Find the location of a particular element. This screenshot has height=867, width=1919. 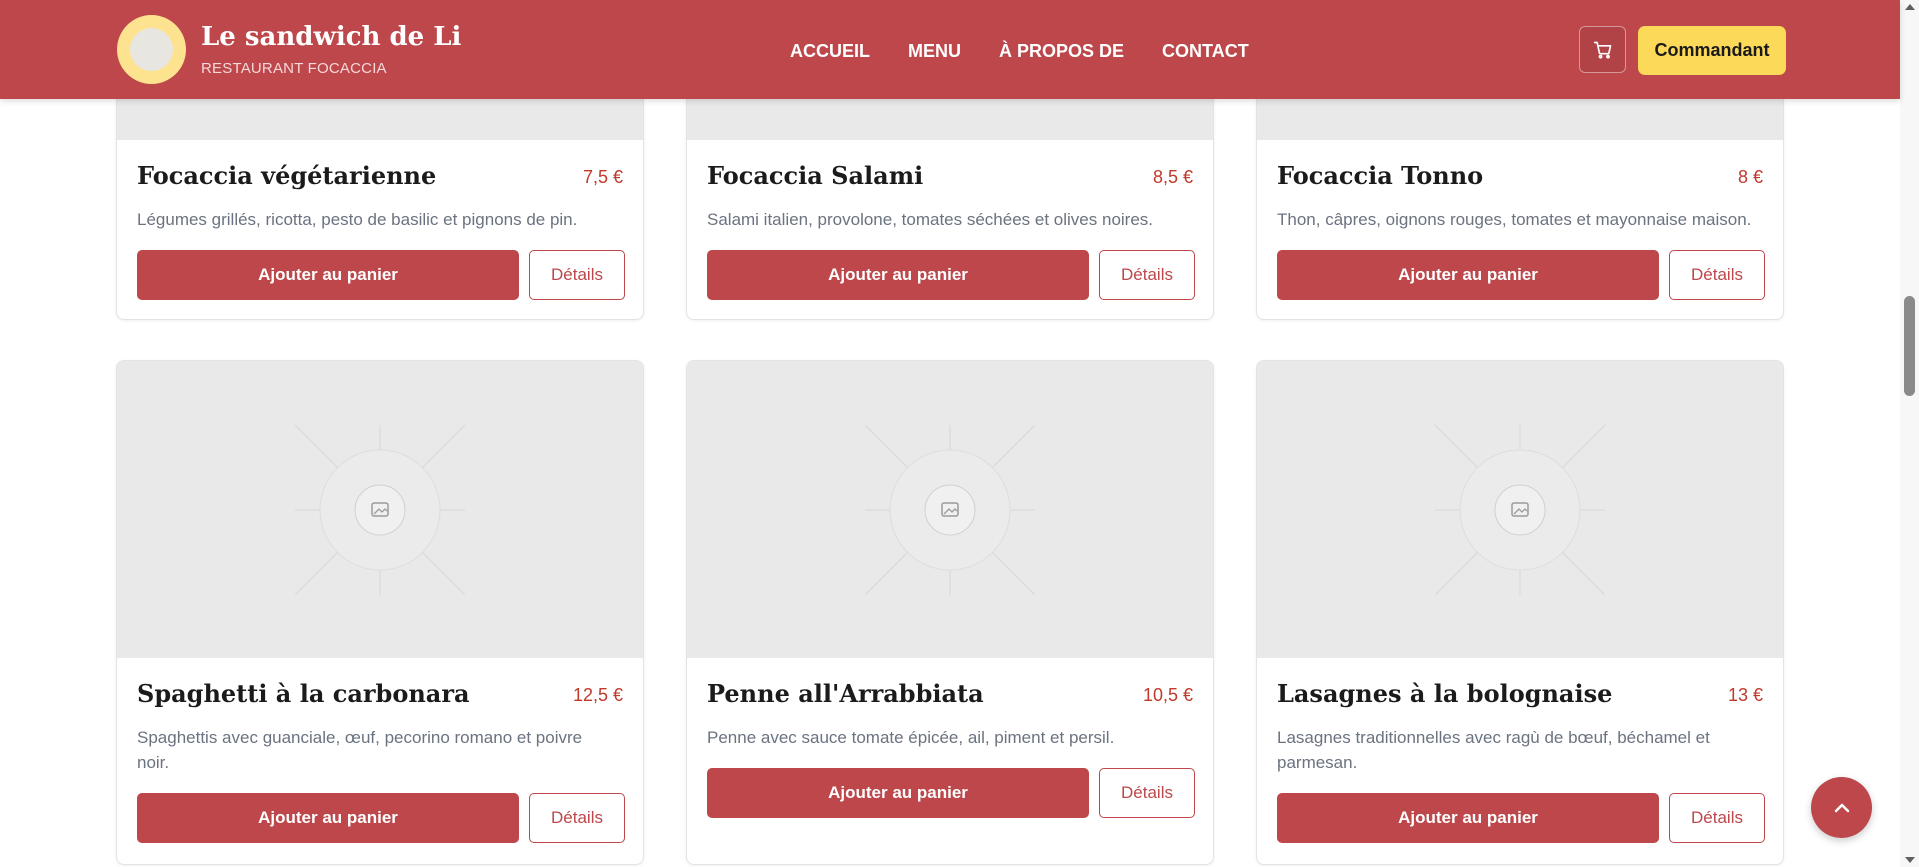

cart-icon is located at coordinates (1602, 50).